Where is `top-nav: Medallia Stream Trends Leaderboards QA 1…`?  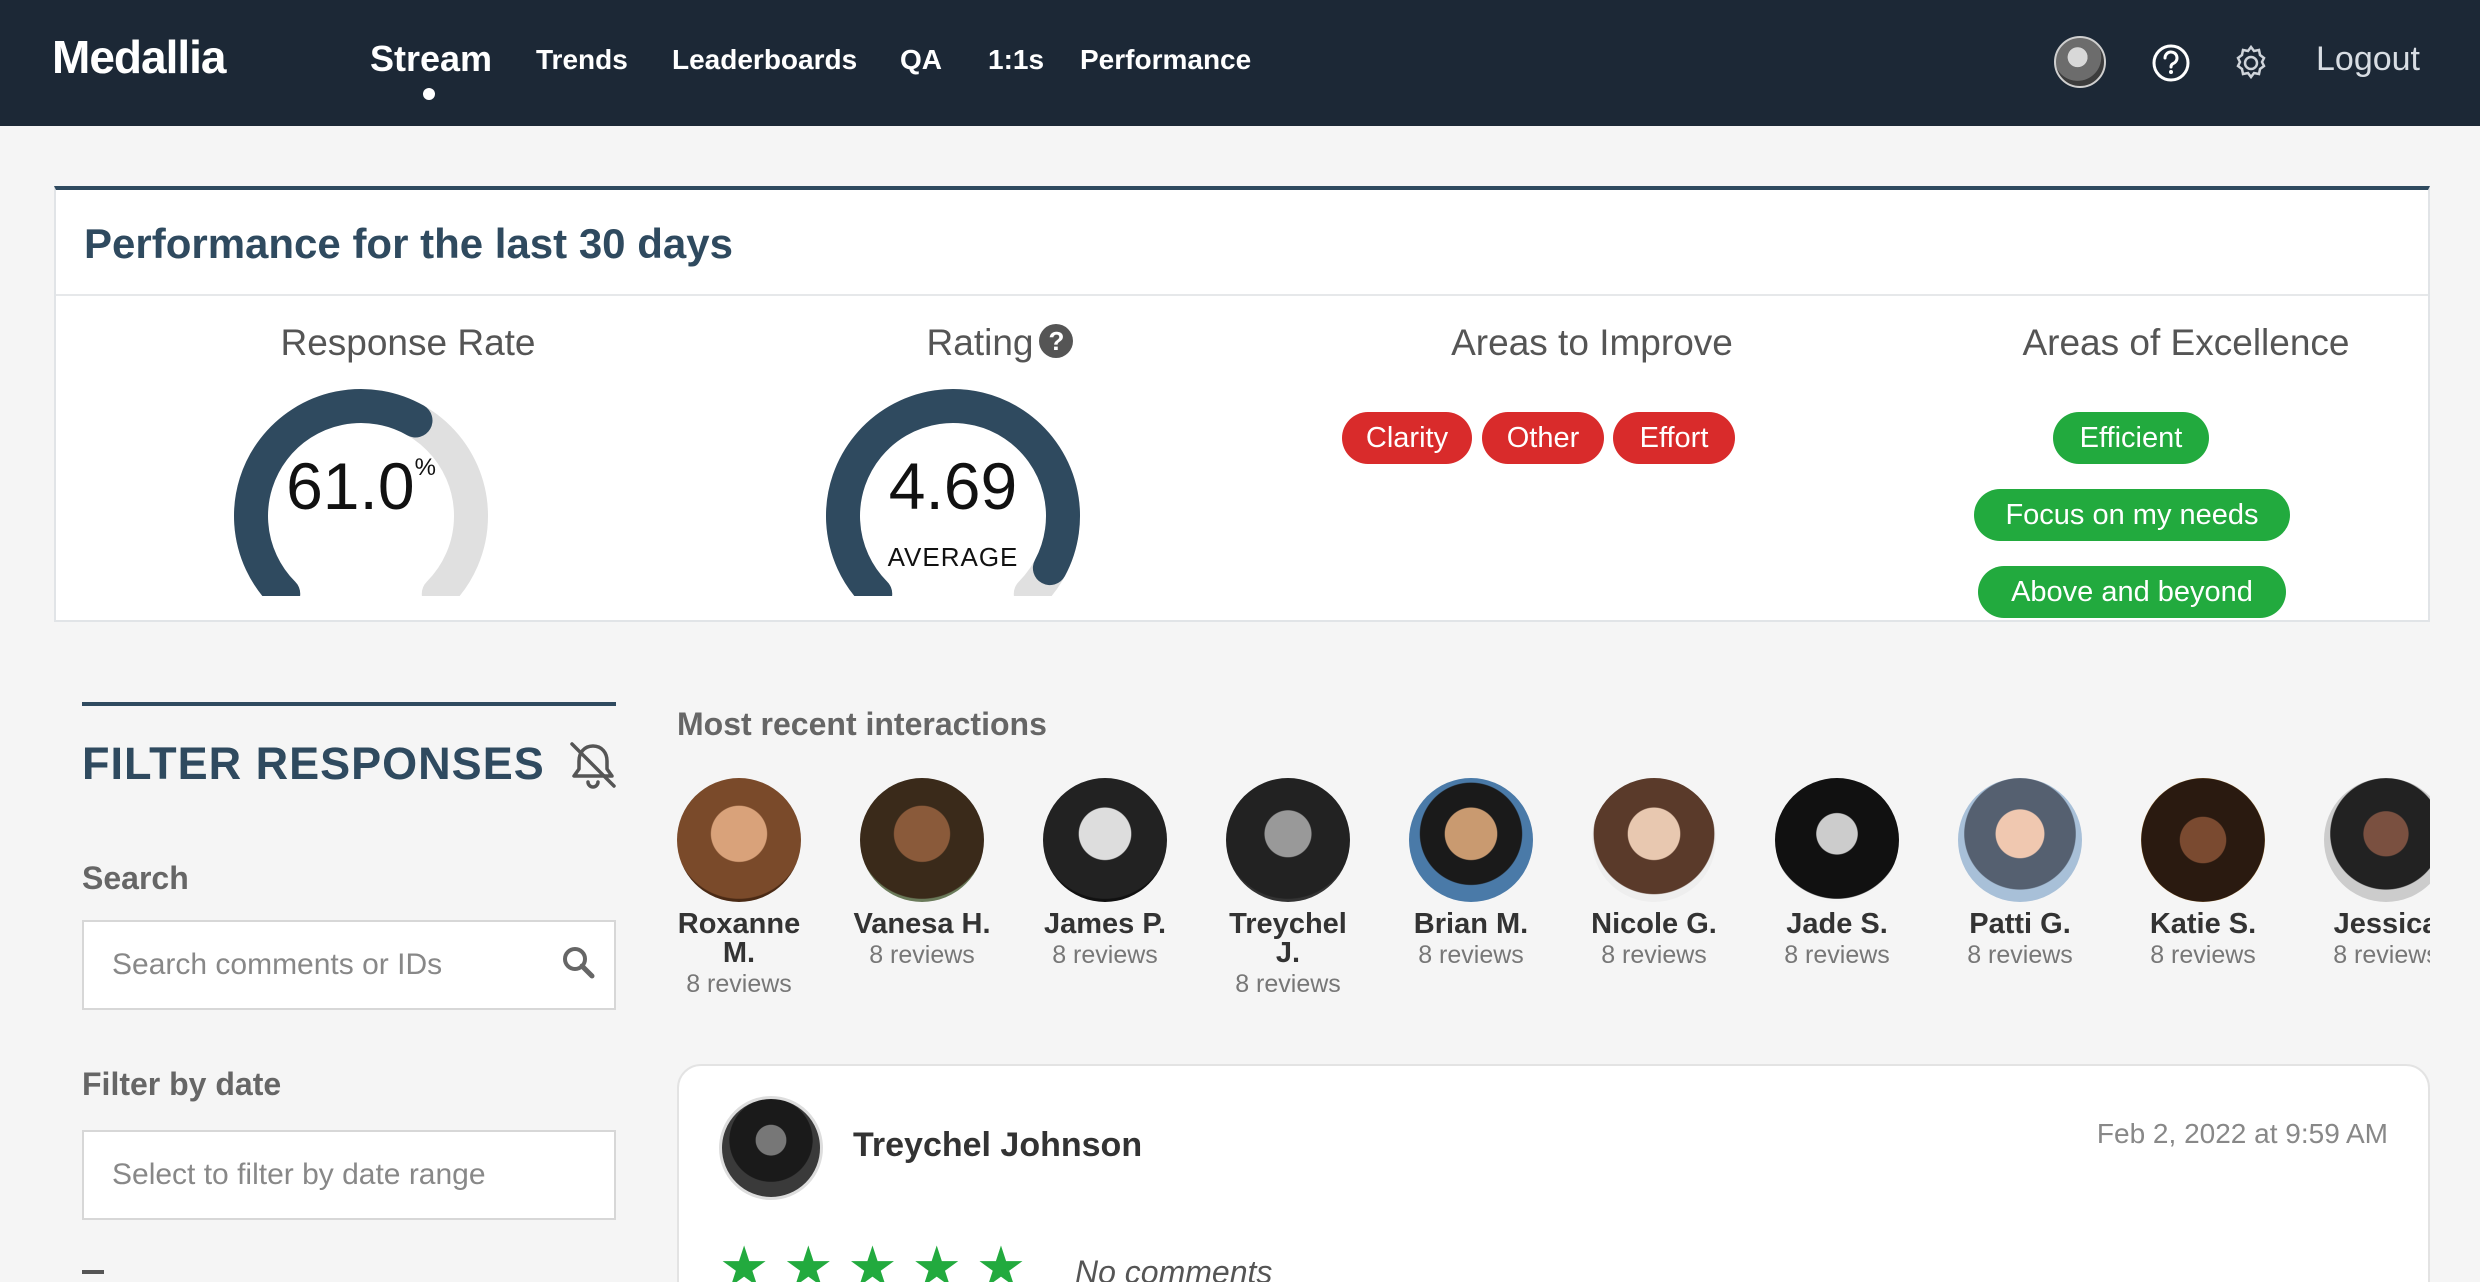
top-nav: Medallia Stream Trends Leaderboards QA 1… is located at coordinates (1240, 63).